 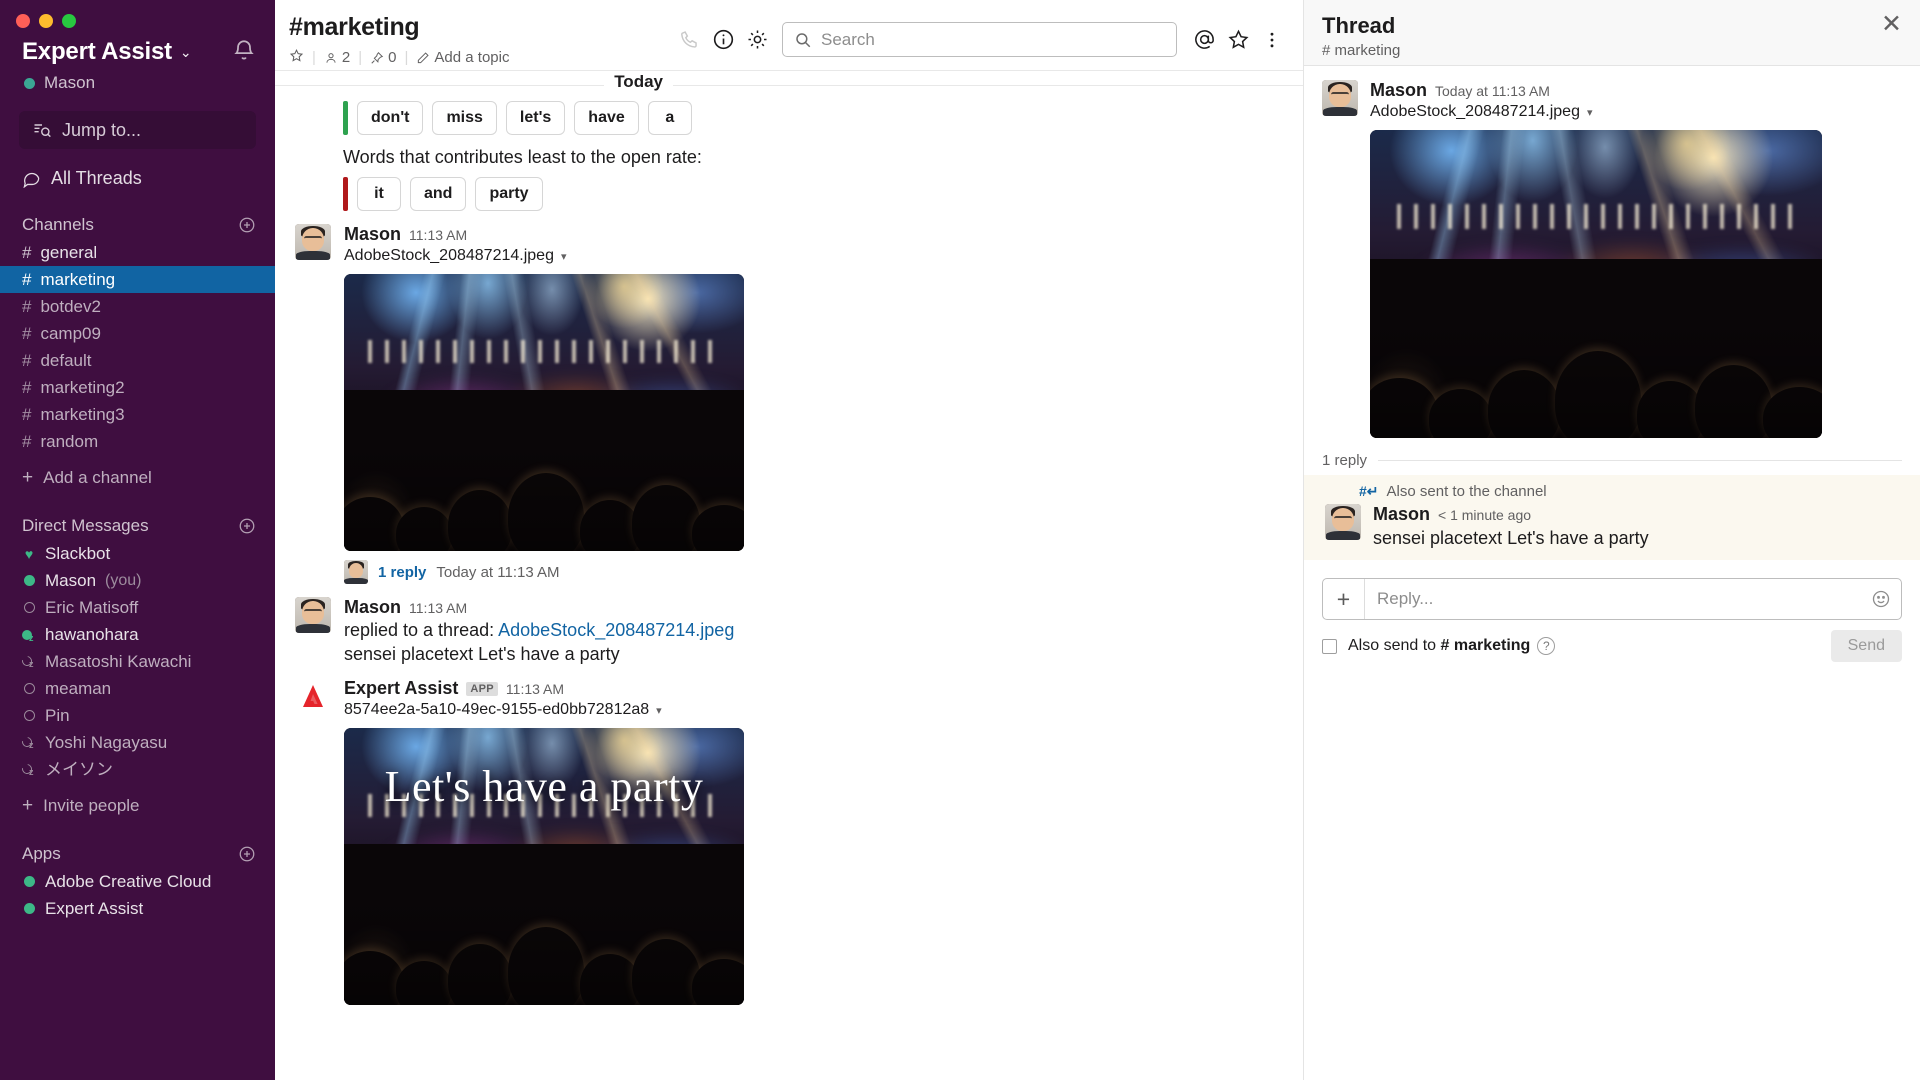 I want to click on word-chip: miss, so click(x=464, y=118).